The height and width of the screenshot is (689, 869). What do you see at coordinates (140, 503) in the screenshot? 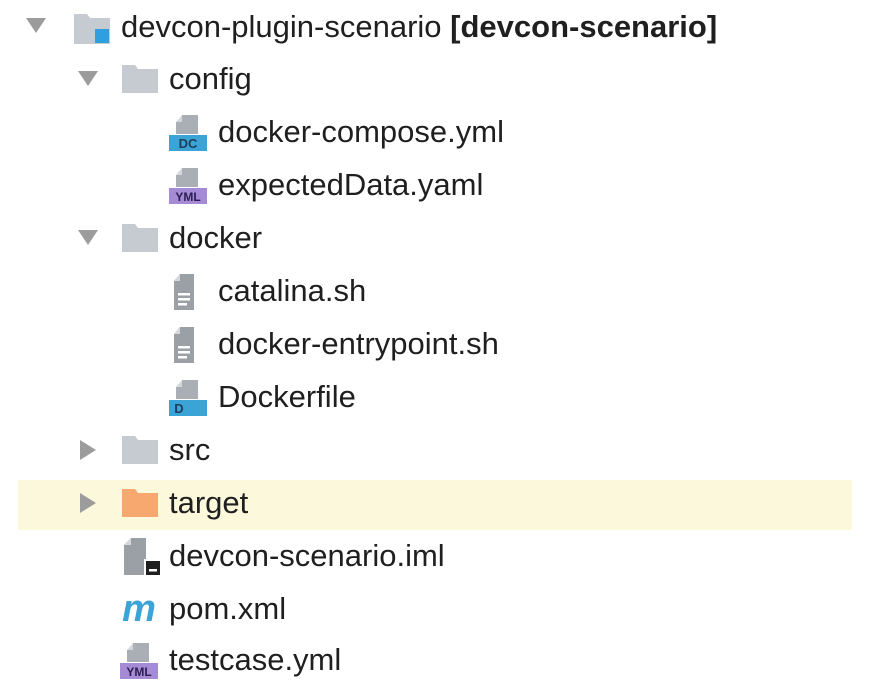
I see `excluded-folder-icon` at bounding box center [140, 503].